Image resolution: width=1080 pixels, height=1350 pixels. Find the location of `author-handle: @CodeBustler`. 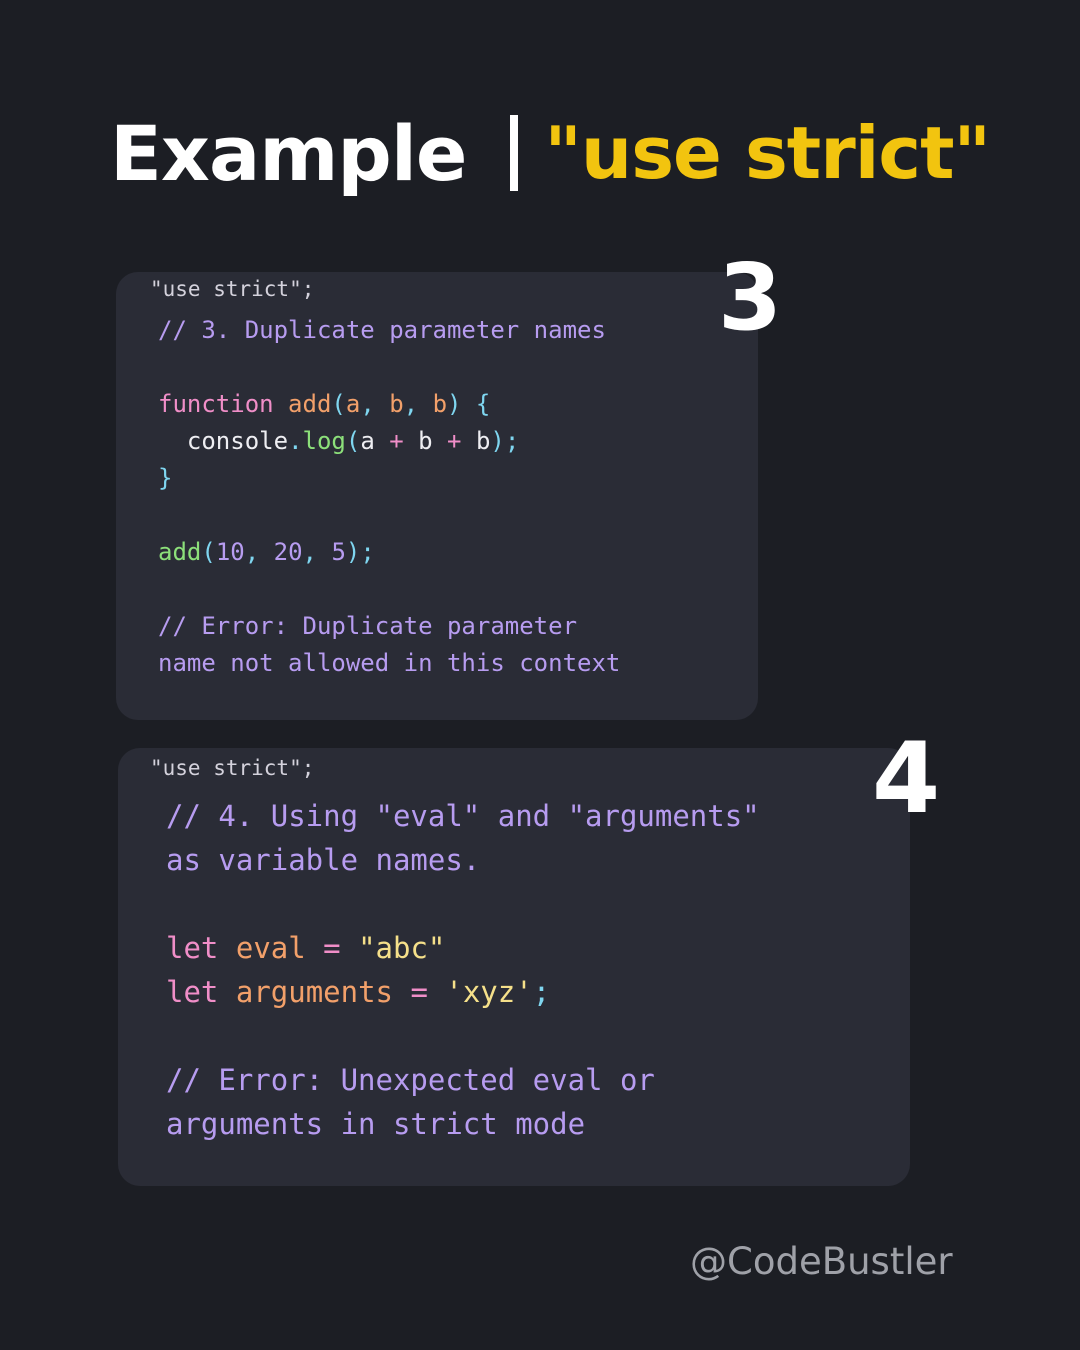

author-handle: @CodeBustler is located at coordinates (821, 1261).